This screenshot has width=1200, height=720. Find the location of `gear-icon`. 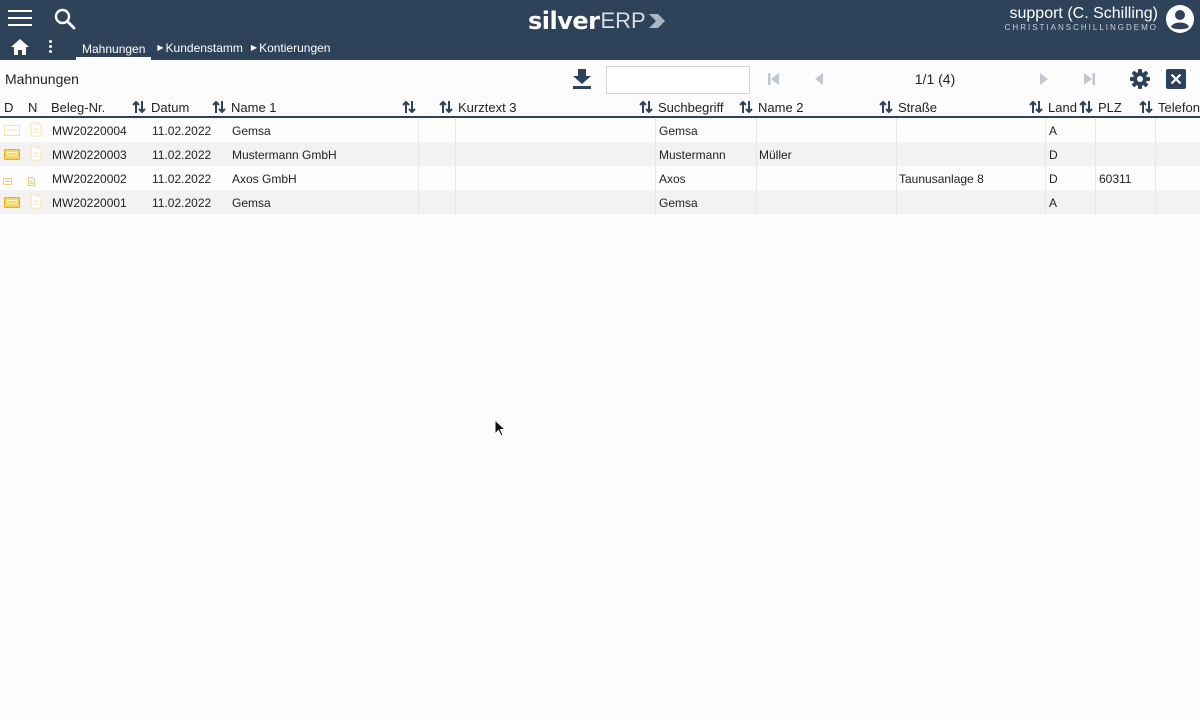

gear-icon is located at coordinates (1140, 79).